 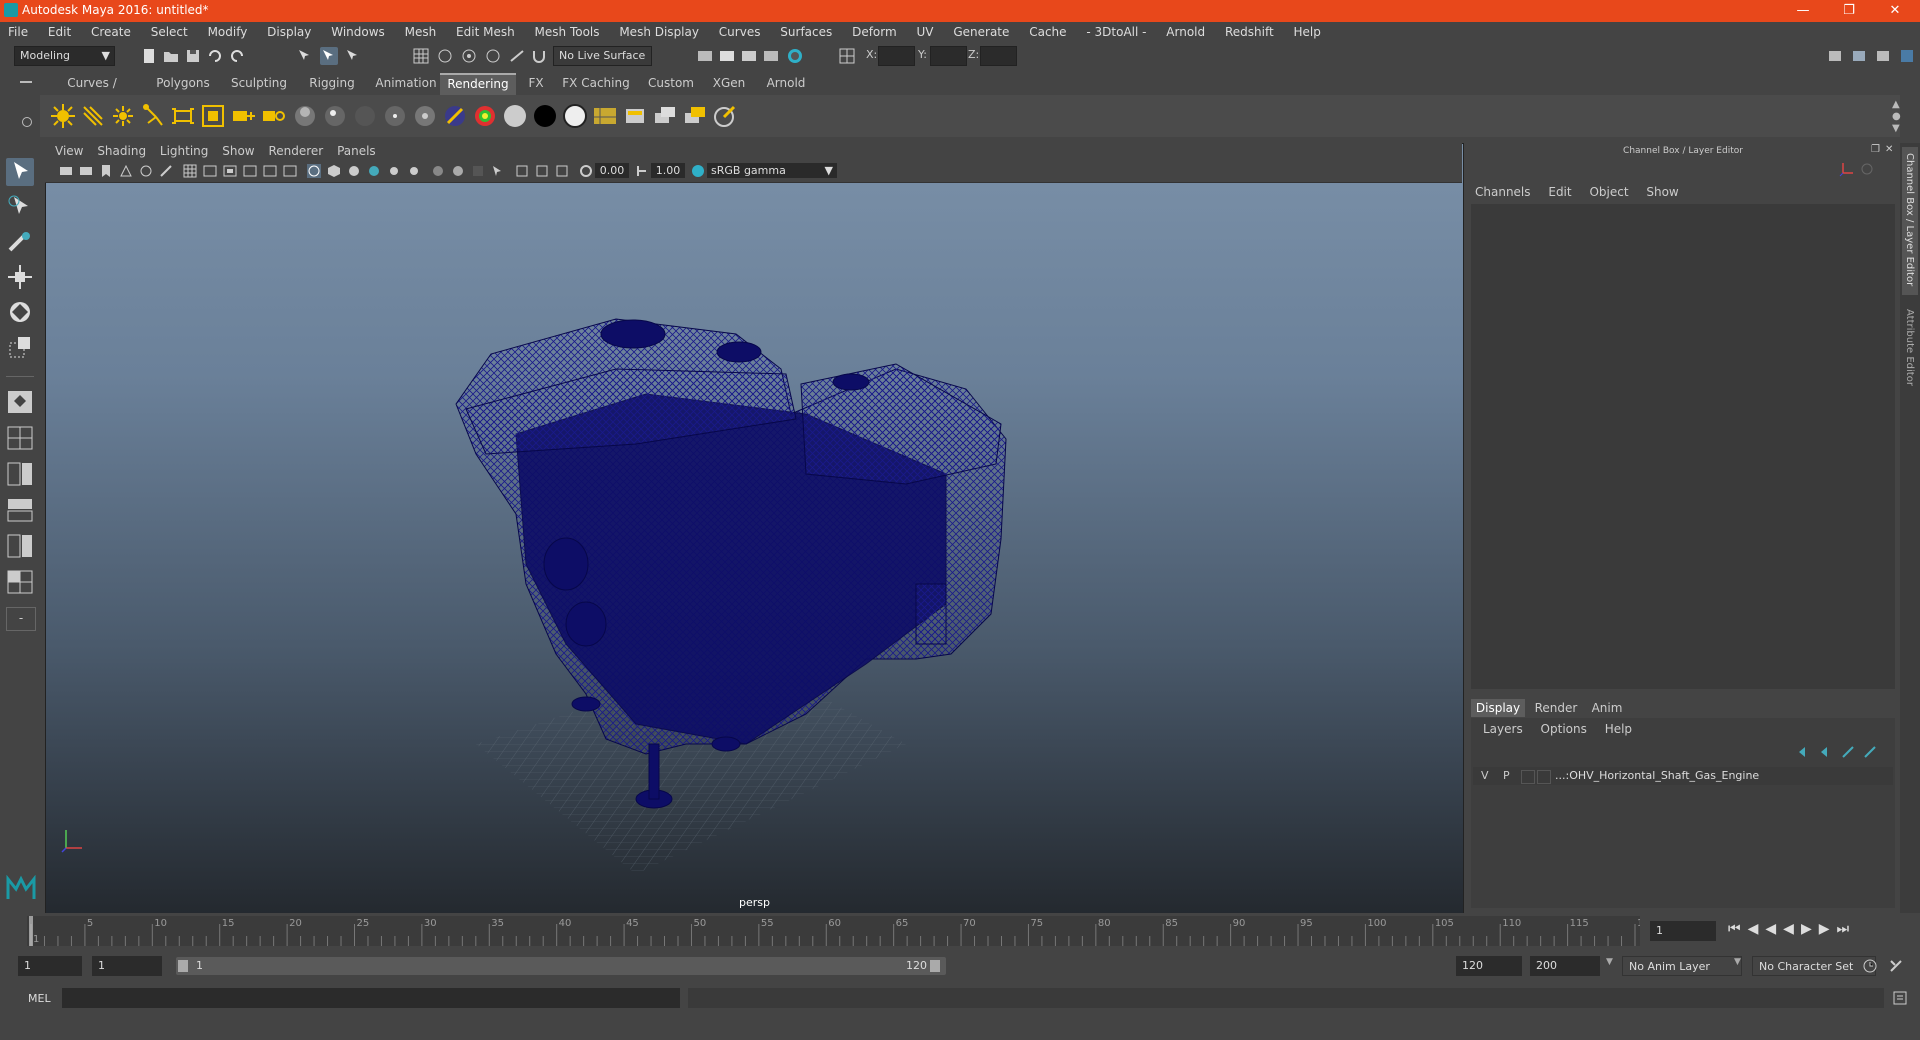 What do you see at coordinates (1870, 966) in the screenshot?
I see `auto-key-icon` at bounding box center [1870, 966].